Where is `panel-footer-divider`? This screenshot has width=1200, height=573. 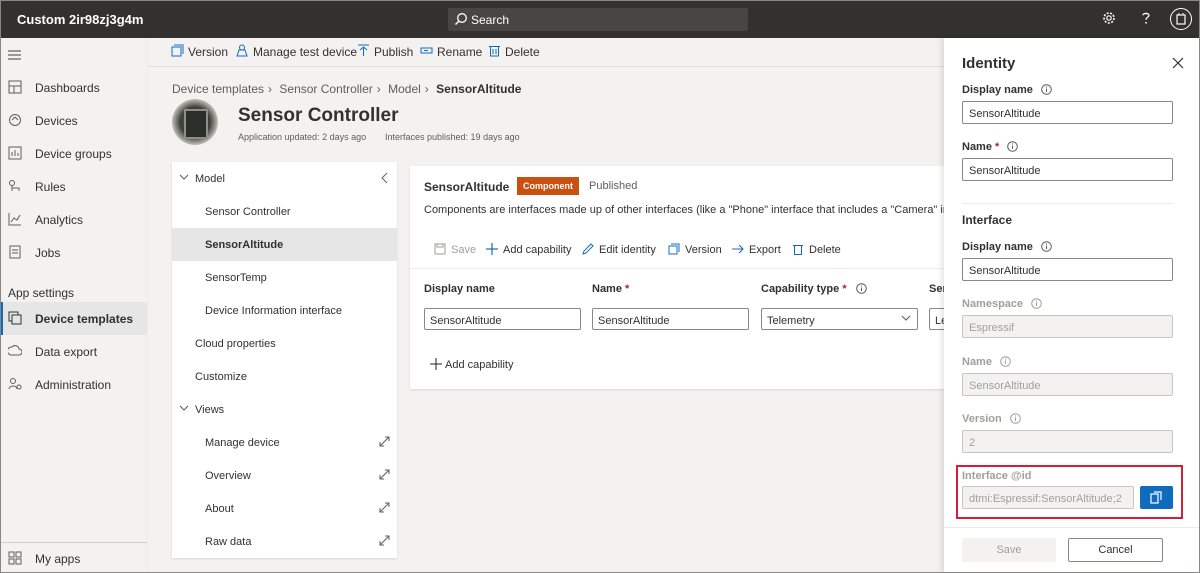 panel-footer-divider is located at coordinates (1072, 527).